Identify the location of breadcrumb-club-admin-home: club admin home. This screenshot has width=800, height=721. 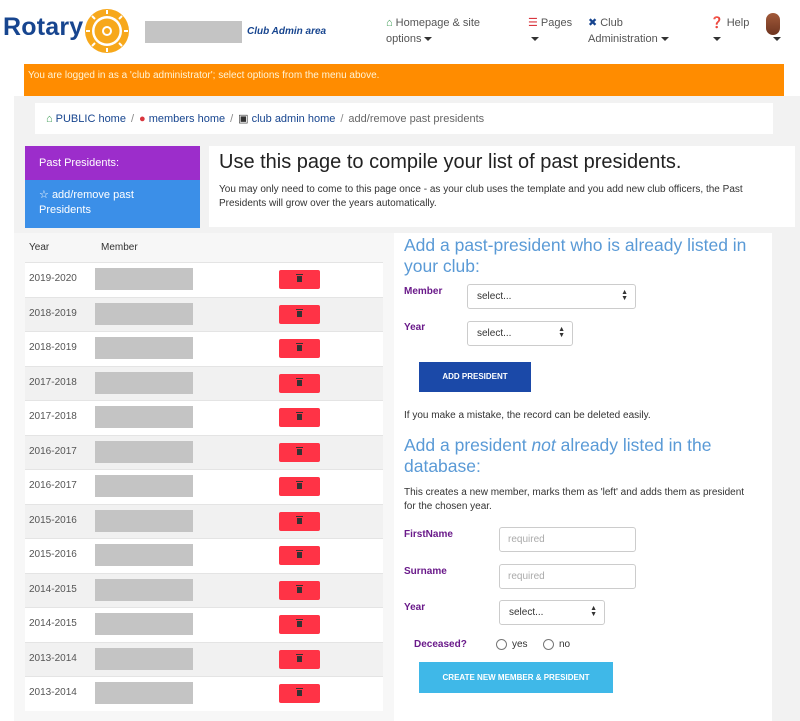
(294, 119).